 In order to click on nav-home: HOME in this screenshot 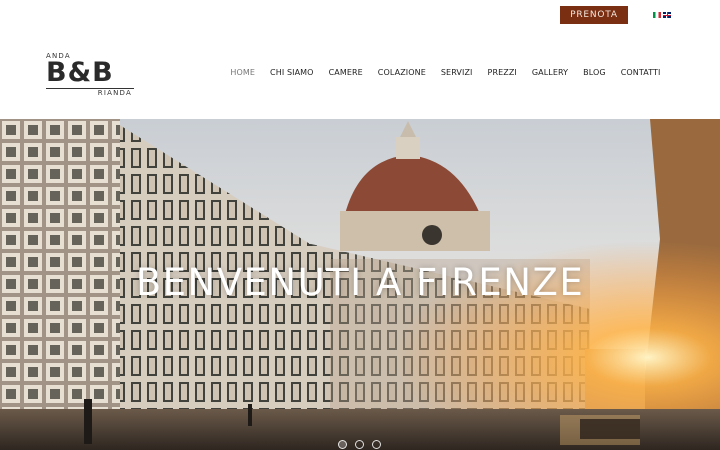, I will do `click(243, 72)`.